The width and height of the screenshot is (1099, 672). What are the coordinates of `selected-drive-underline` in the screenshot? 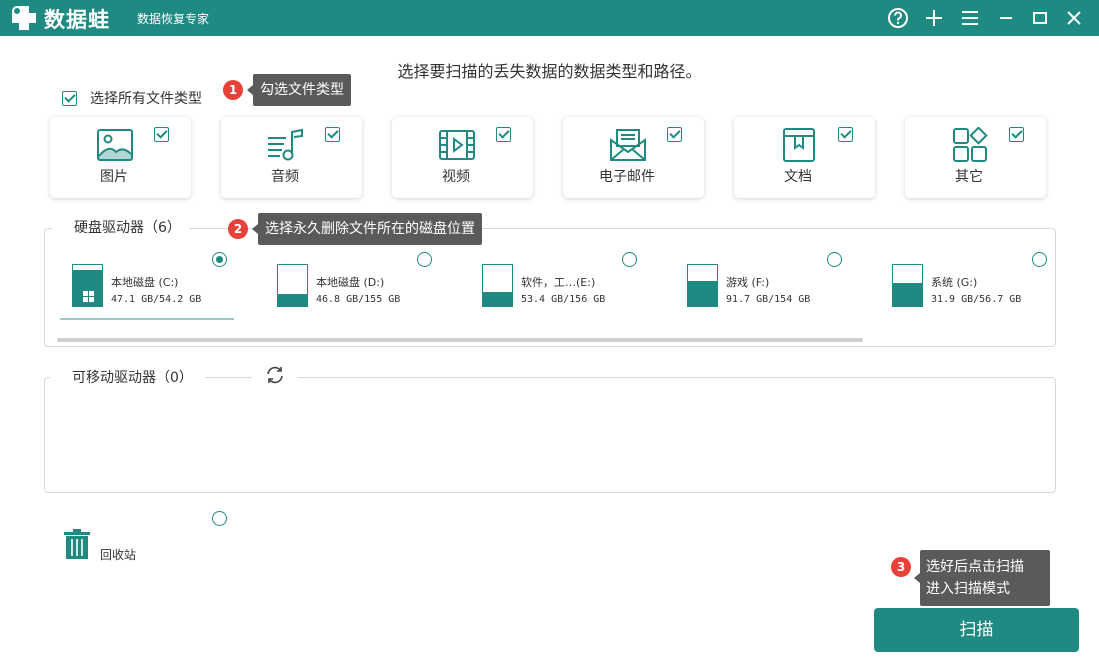 It's located at (147, 319).